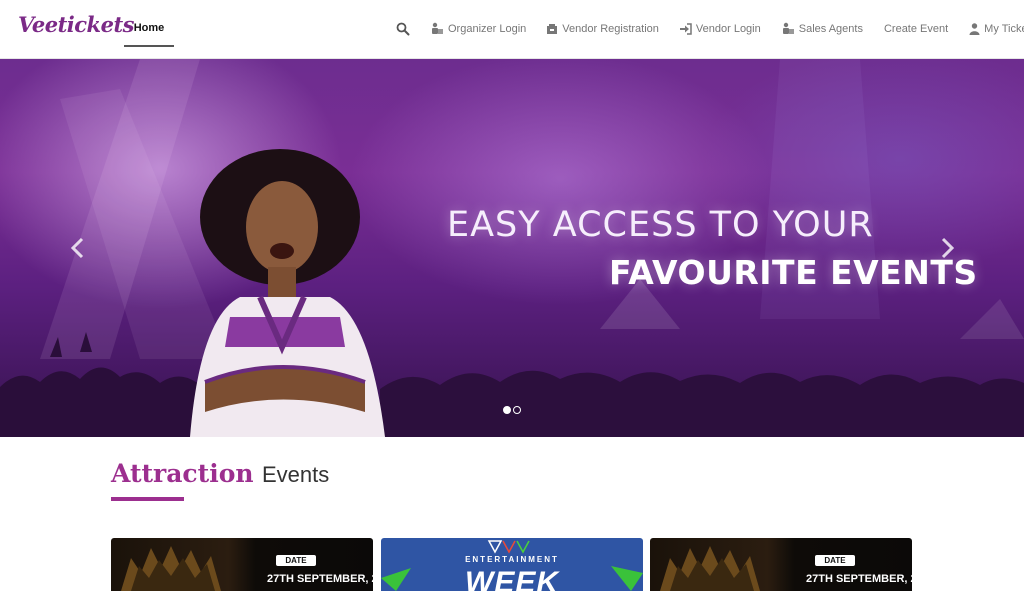 The height and width of the screenshot is (591, 1024). Describe the element at coordinates (552, 28) in the screenshot. I see `vendor-icon` at that location.